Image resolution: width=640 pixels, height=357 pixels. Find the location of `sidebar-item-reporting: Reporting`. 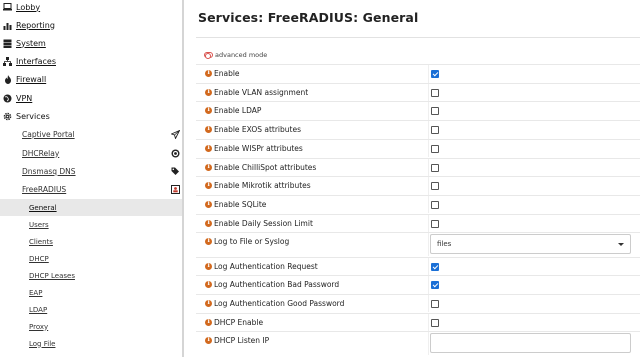

sidebar-item-reporting: Reporting is located at coordinates (92, 25).